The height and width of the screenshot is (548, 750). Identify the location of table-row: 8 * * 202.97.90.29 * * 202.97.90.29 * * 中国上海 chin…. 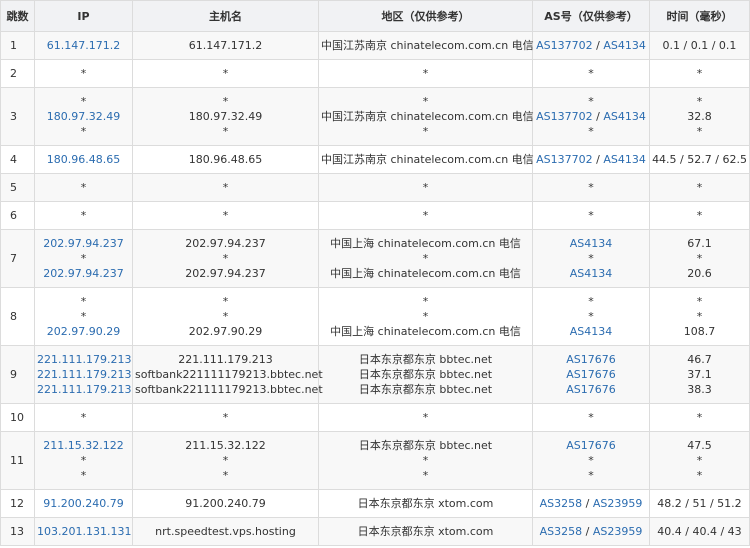
(375, 316).